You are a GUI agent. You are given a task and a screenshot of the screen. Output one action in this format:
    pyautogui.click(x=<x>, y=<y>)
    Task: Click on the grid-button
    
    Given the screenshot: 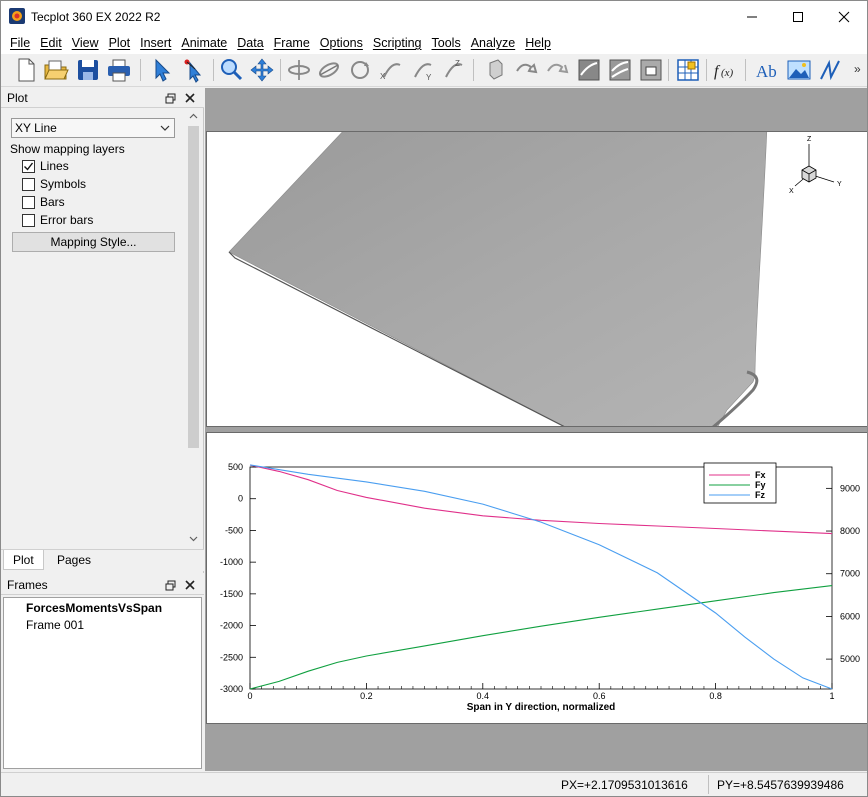 What is the action you would take?
    pyautogui.click(x=688, y=70)
    